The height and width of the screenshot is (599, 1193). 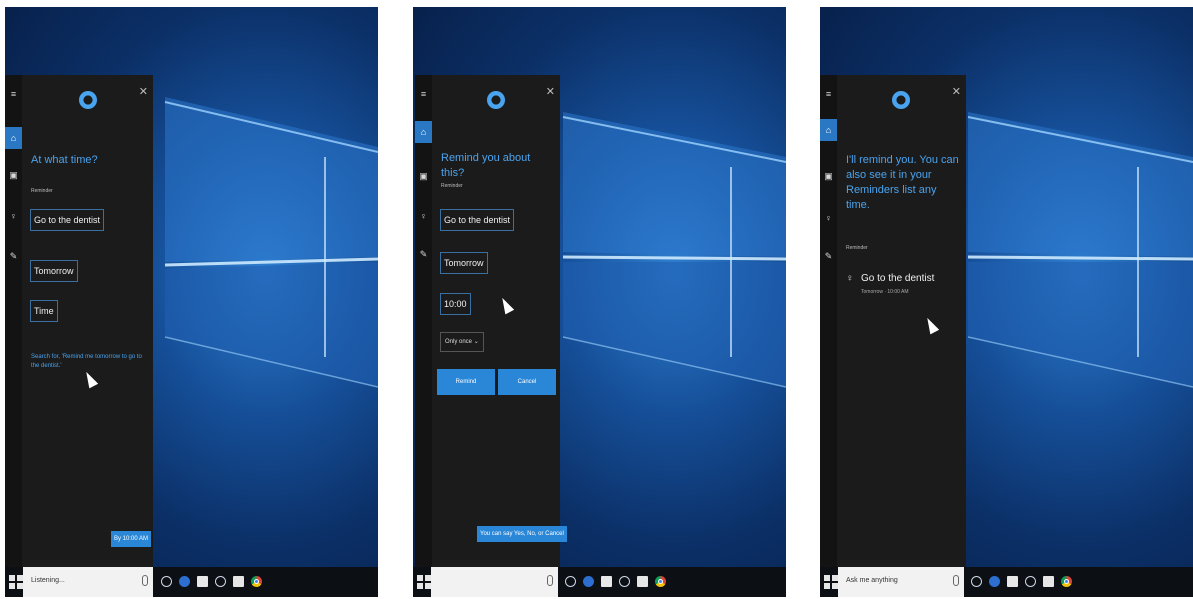 I want to click on taskbar: Ask me anything, so click(x=1006, y=582).